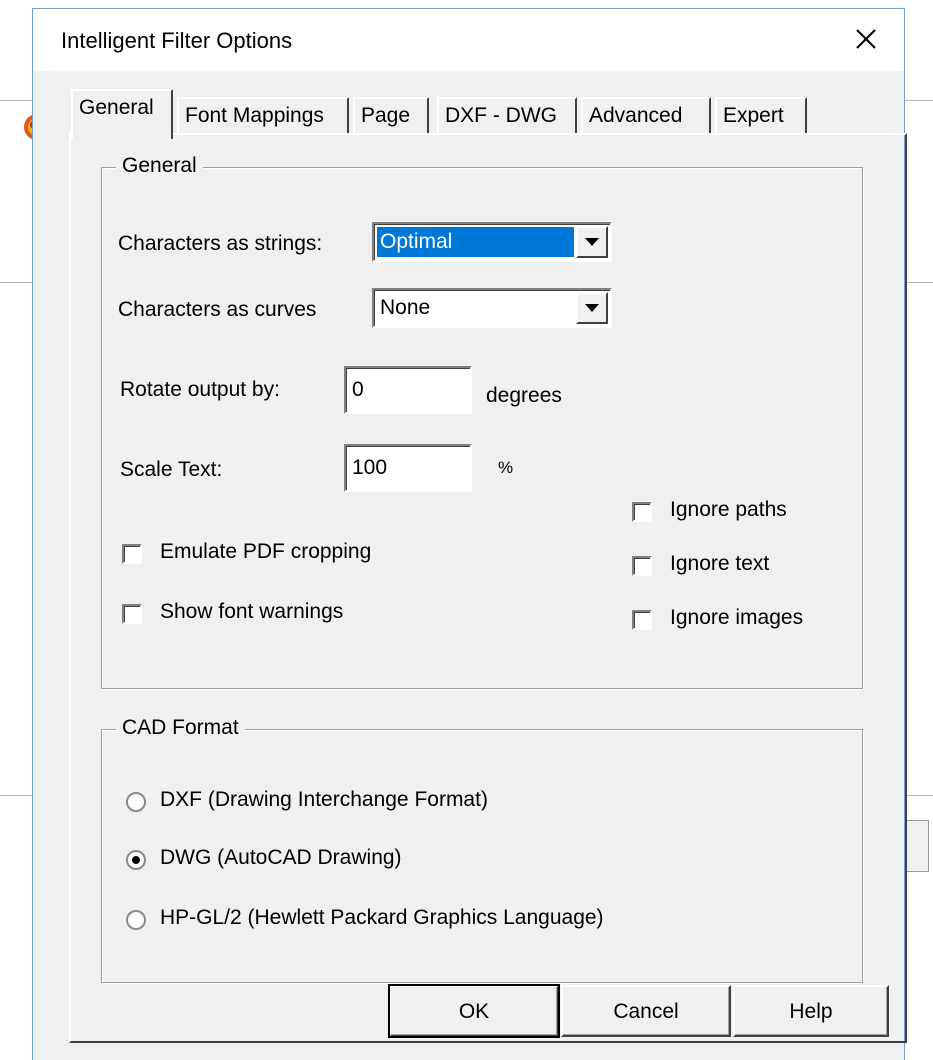 The width and height of the screenshot is (933, 1060). What do you see at coordinates (811, 1011) in the screenshot?
I see `help-button: Help` at bounding box center [811, 1011].